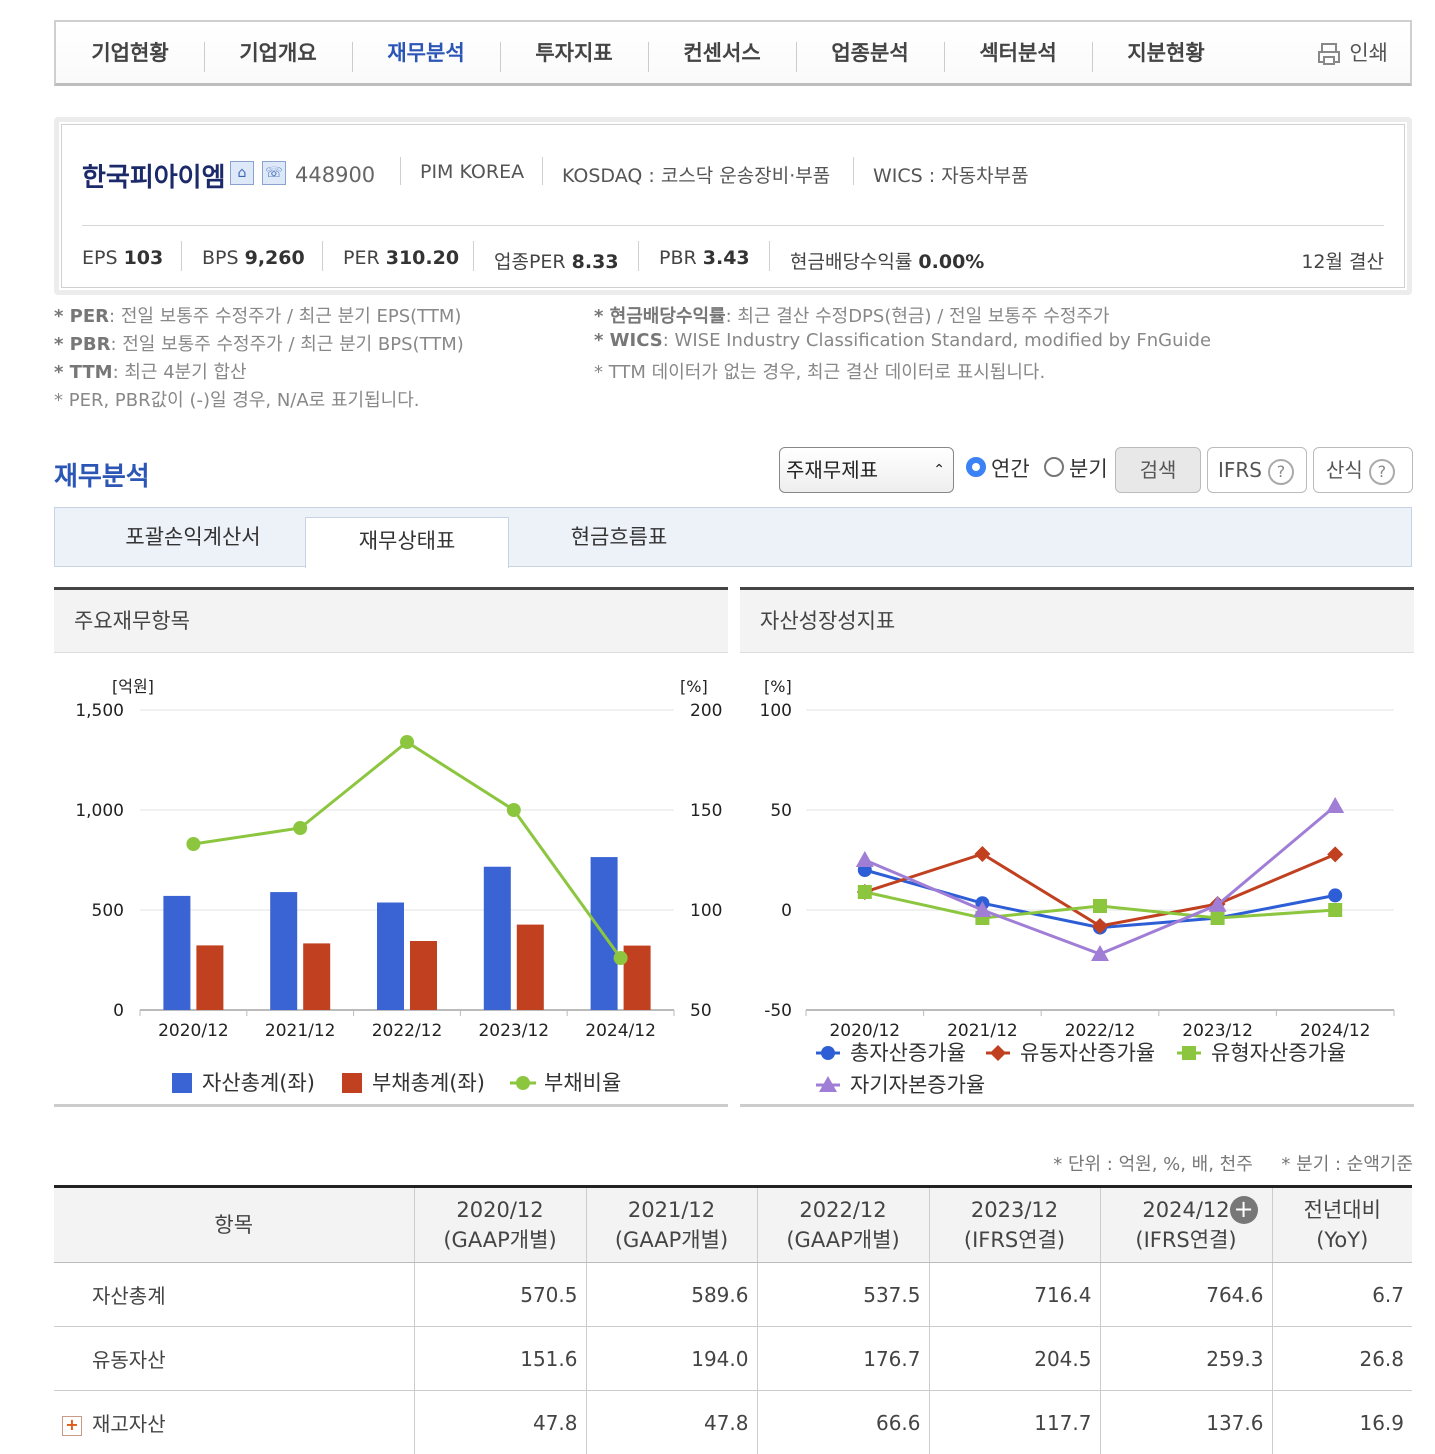  What do you see at coordinates (99, 711) in the screenshot?
I see `y-tick-label-left: 1,500` at bounding box center [99, 711].